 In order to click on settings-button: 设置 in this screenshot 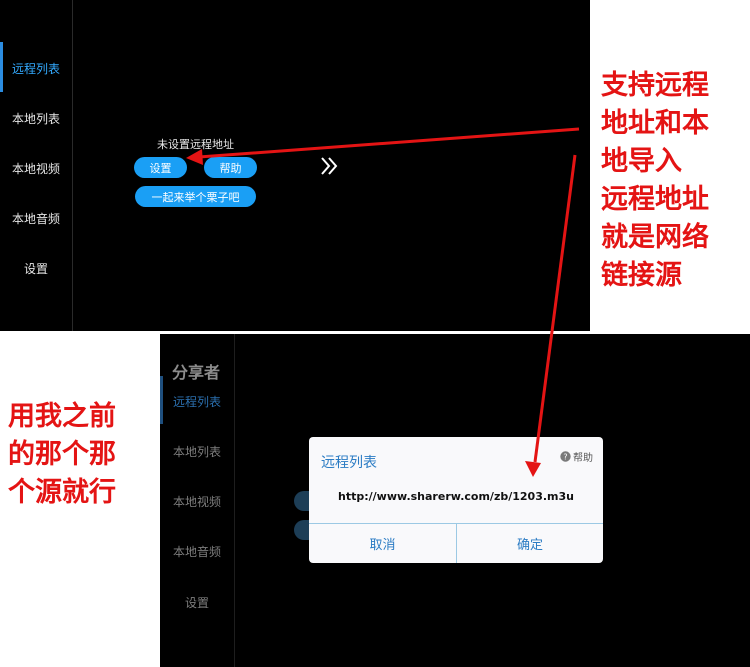, I will do `click(160, 167)`.